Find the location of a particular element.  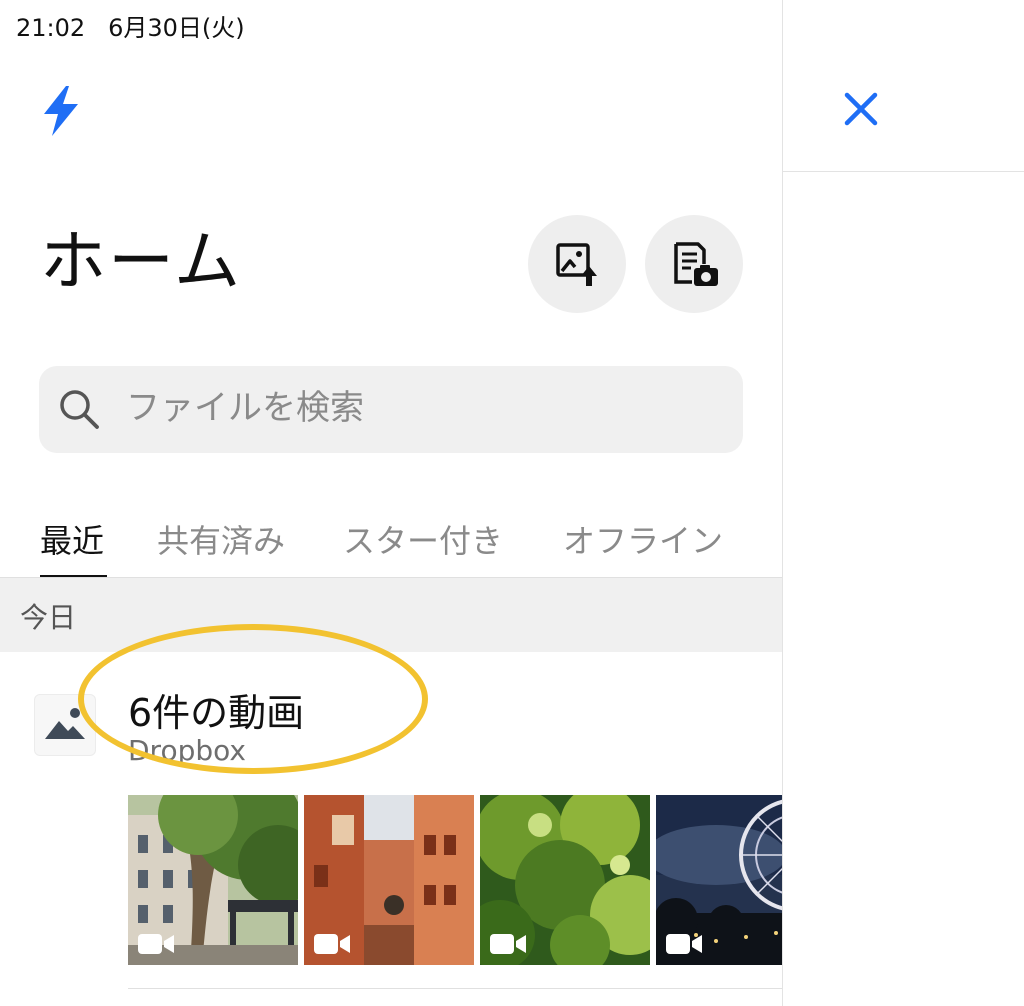

page-title: ホーム is located at coordinates (141, 261).